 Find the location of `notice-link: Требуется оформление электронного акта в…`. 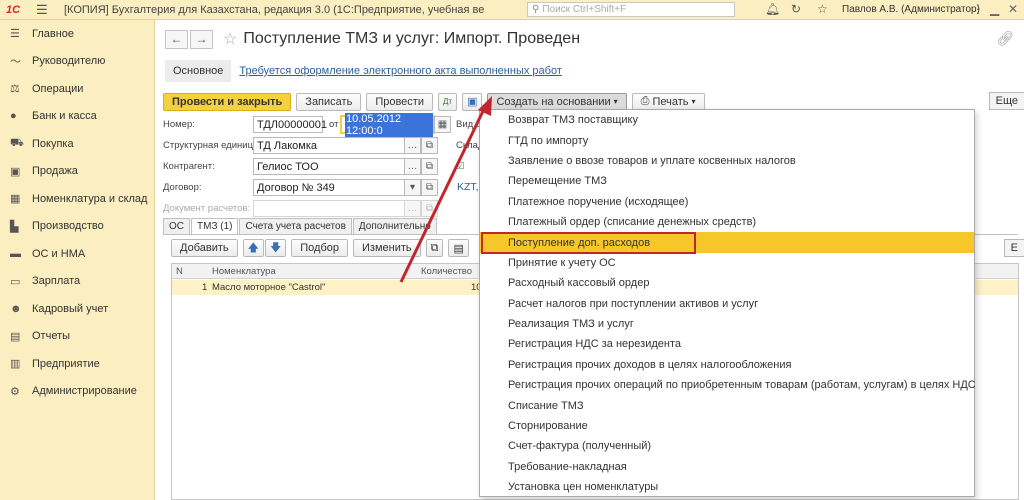

notice-link: Требуется оформление электронного акта в… is located at coordinates (400, 71).